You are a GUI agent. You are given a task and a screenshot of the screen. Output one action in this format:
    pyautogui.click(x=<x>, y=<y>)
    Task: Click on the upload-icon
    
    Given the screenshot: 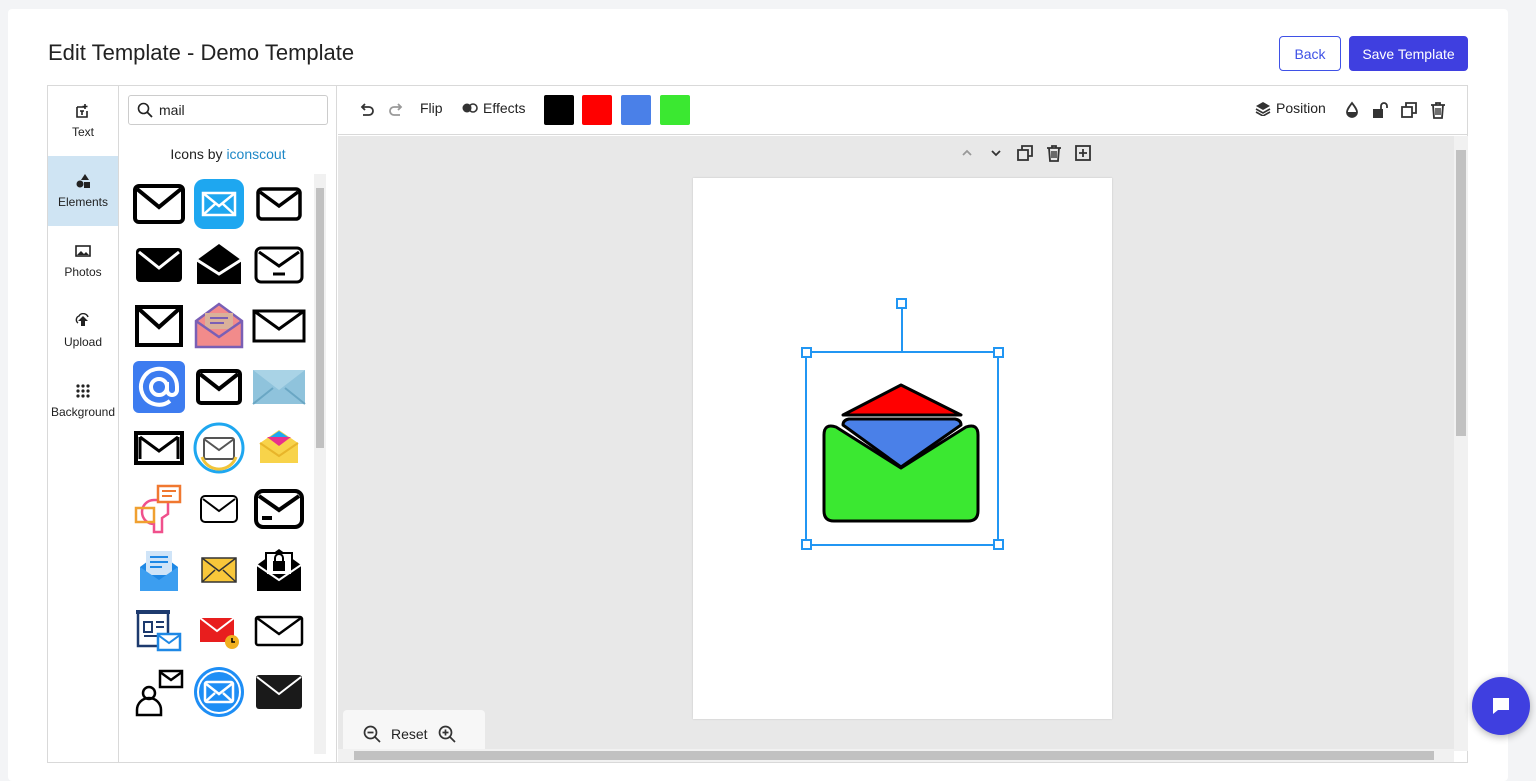 What is the action you would take?
    pyautogui.click(x=82, y=319)
    